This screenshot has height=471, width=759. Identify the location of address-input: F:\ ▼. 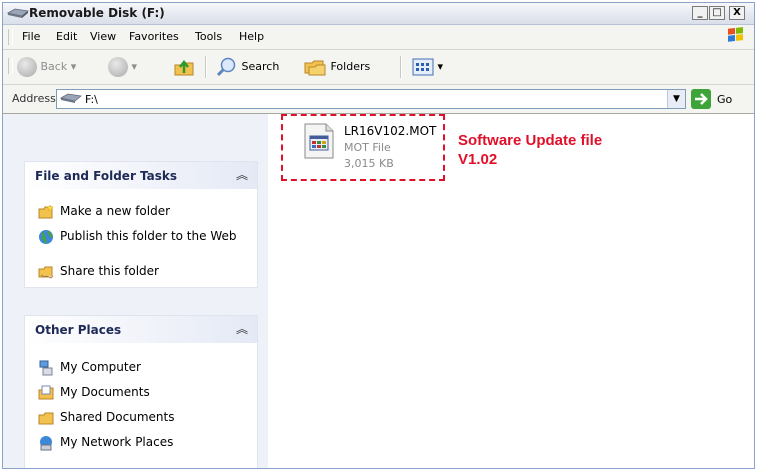
(371, 99).